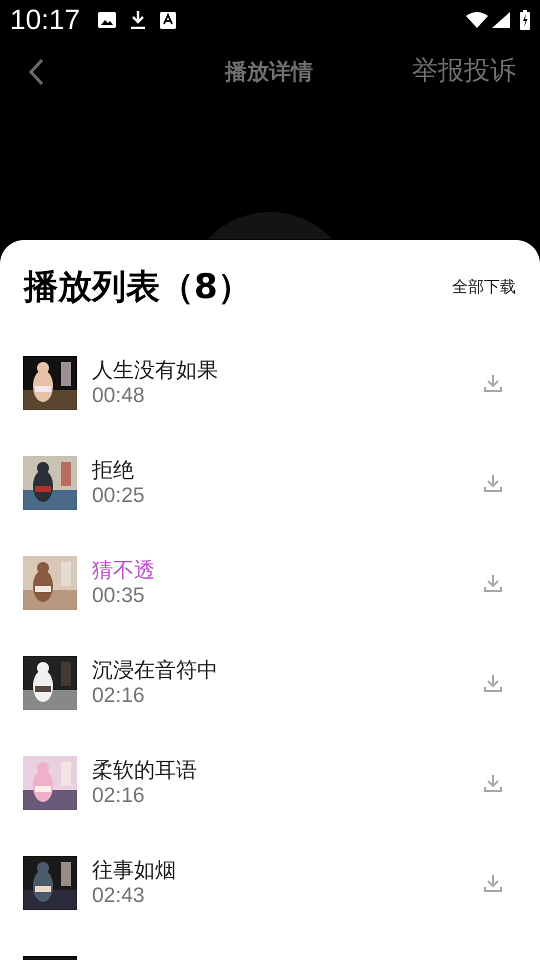 The width and height of the screenshot is (540, 960). What do you see at coordinates (119, 495) in the screenshot?
I see `track-duration: 00:25` at bounding box center [119, 495].